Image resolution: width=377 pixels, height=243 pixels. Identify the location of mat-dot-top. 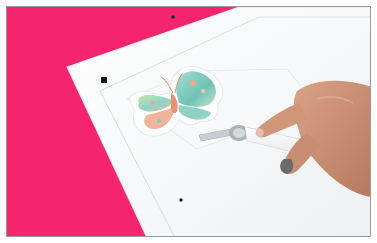
(173, 17).